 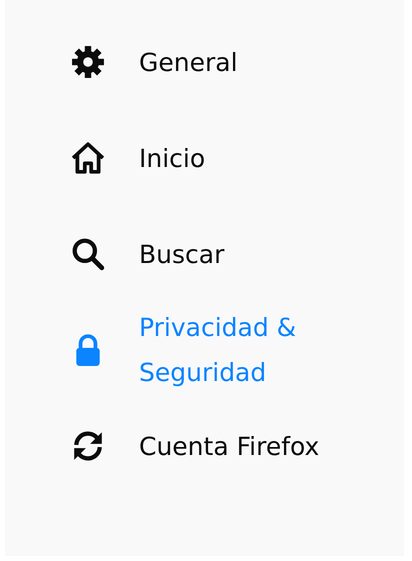 I want to click on sync-icon, so click(x=88, y=446).